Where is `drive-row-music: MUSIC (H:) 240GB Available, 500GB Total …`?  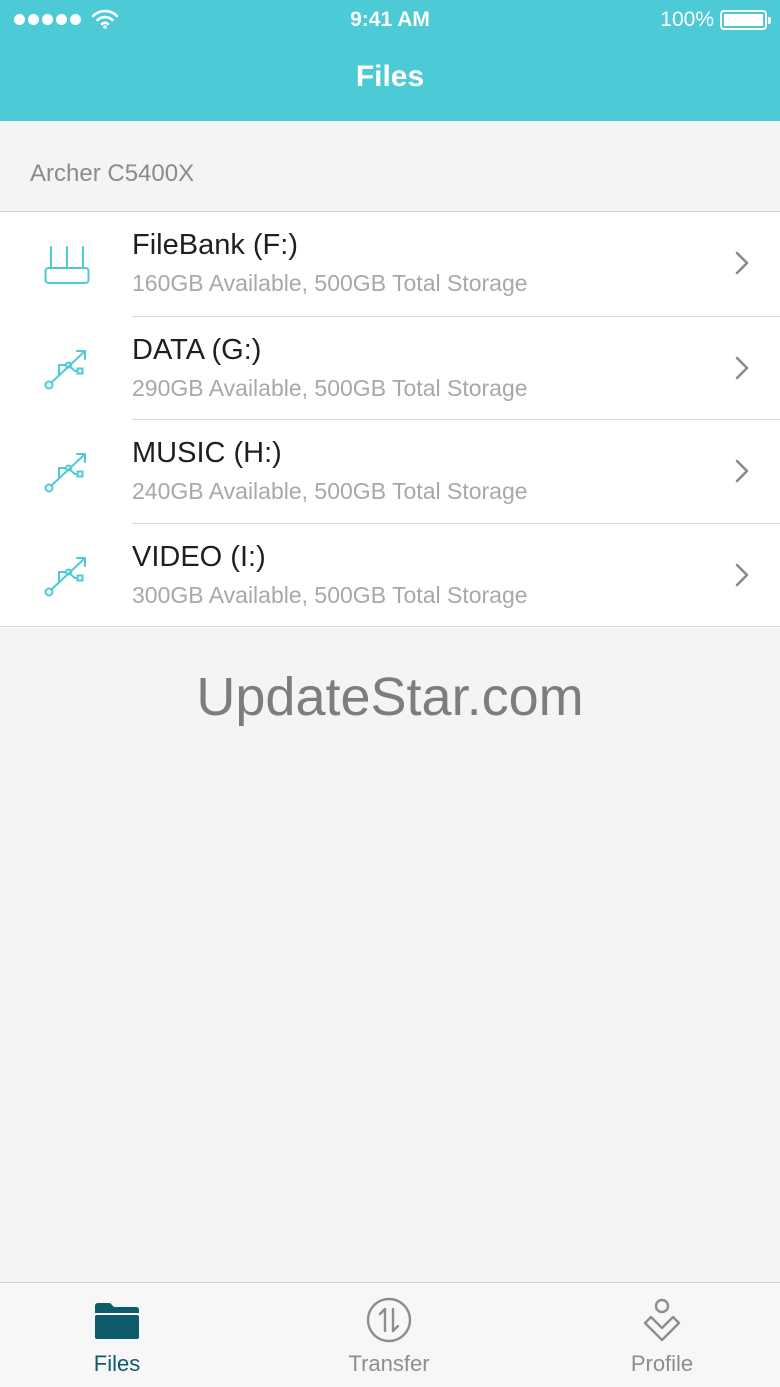 drive-row-music: MUSIC (H:) 240GB Available, 500GB Total … is located at coordinates (390, 471).